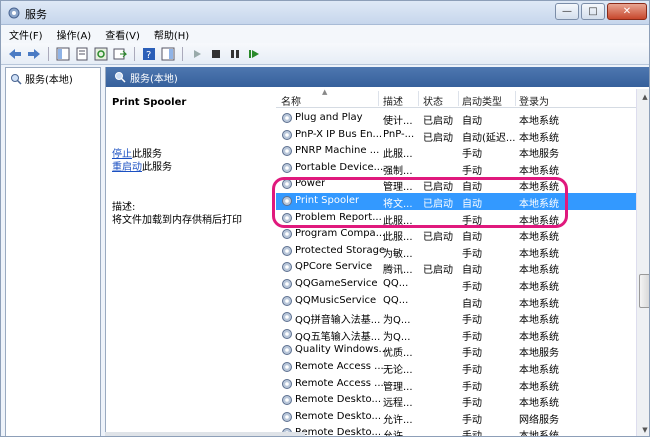 This screenshot has height=437, width=650. What do you see at coordinates (433, 100) in the screenshot?
I see `column-status: 状态` at bounding box center [433, 100].